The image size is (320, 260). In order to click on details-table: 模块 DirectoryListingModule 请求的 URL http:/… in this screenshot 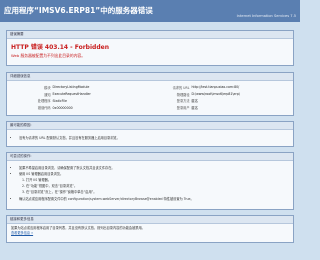, I will do `click(150, 97)`.